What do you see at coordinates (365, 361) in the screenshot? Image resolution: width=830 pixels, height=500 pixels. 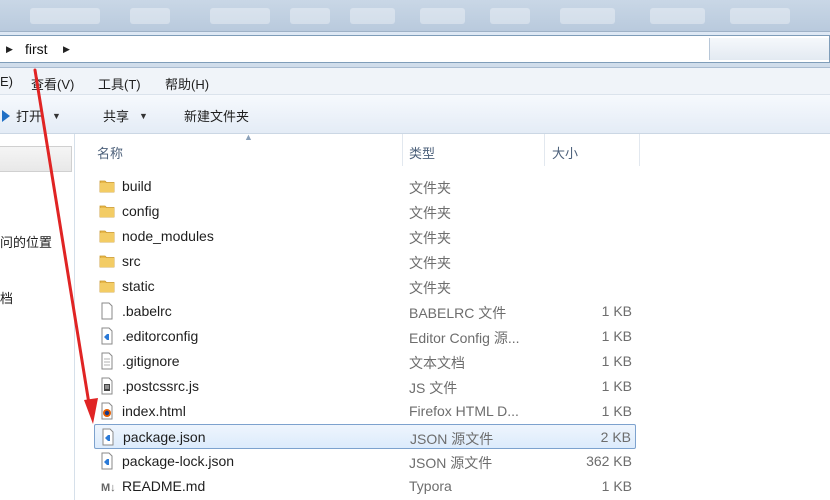 I see `file-row: .gitignore 文本文档 1 KB` at bounding box center [365, 361].